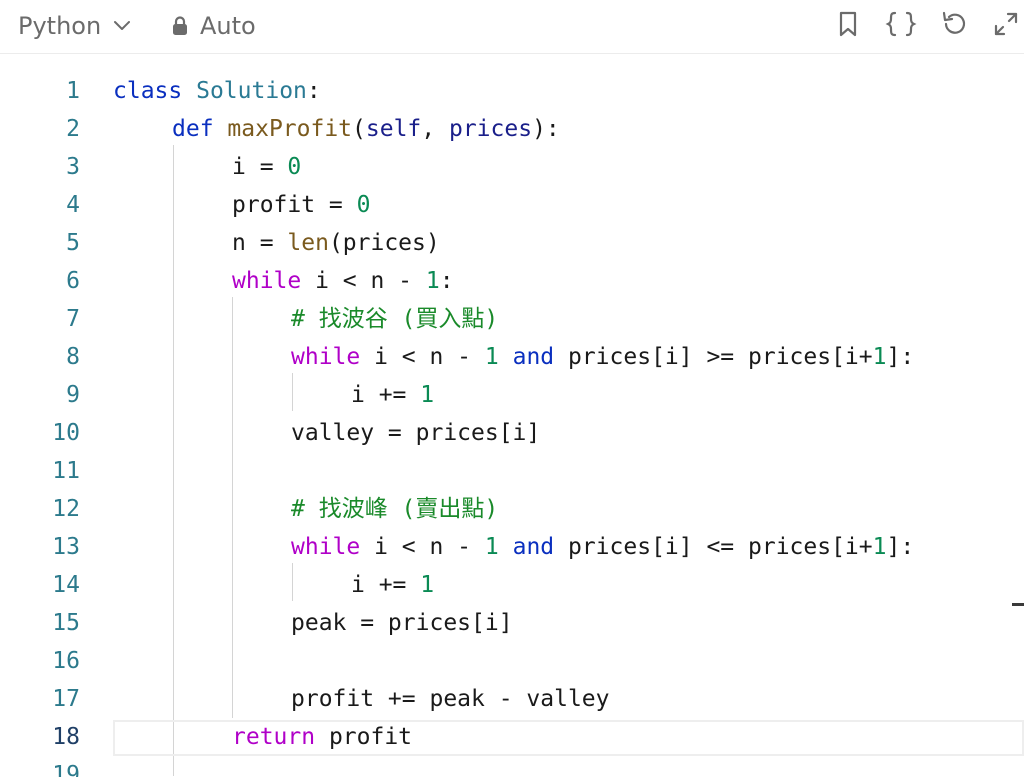 The width and height of the screenshot is (1024, 777). Describe the element at coordinates (66, 769) in the screenshot. I see `line-number: 19` at that location.